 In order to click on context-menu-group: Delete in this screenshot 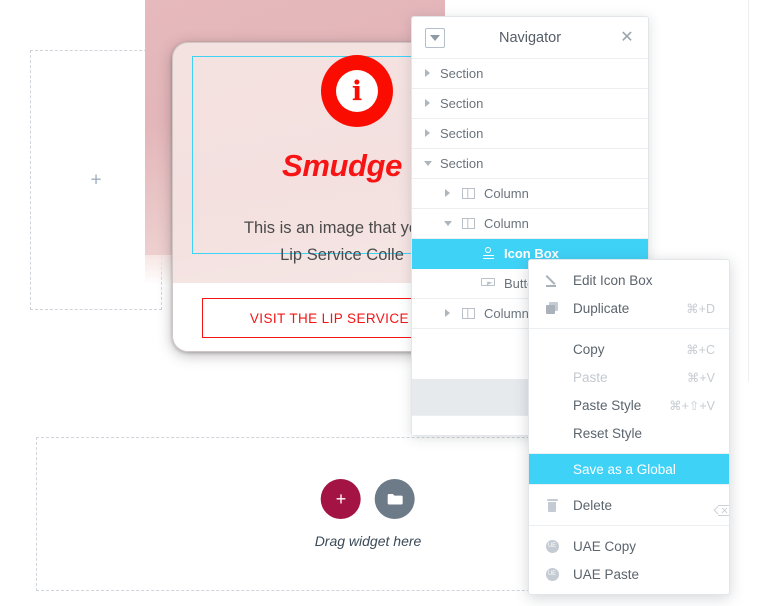, I will do `click(629, 504)`.